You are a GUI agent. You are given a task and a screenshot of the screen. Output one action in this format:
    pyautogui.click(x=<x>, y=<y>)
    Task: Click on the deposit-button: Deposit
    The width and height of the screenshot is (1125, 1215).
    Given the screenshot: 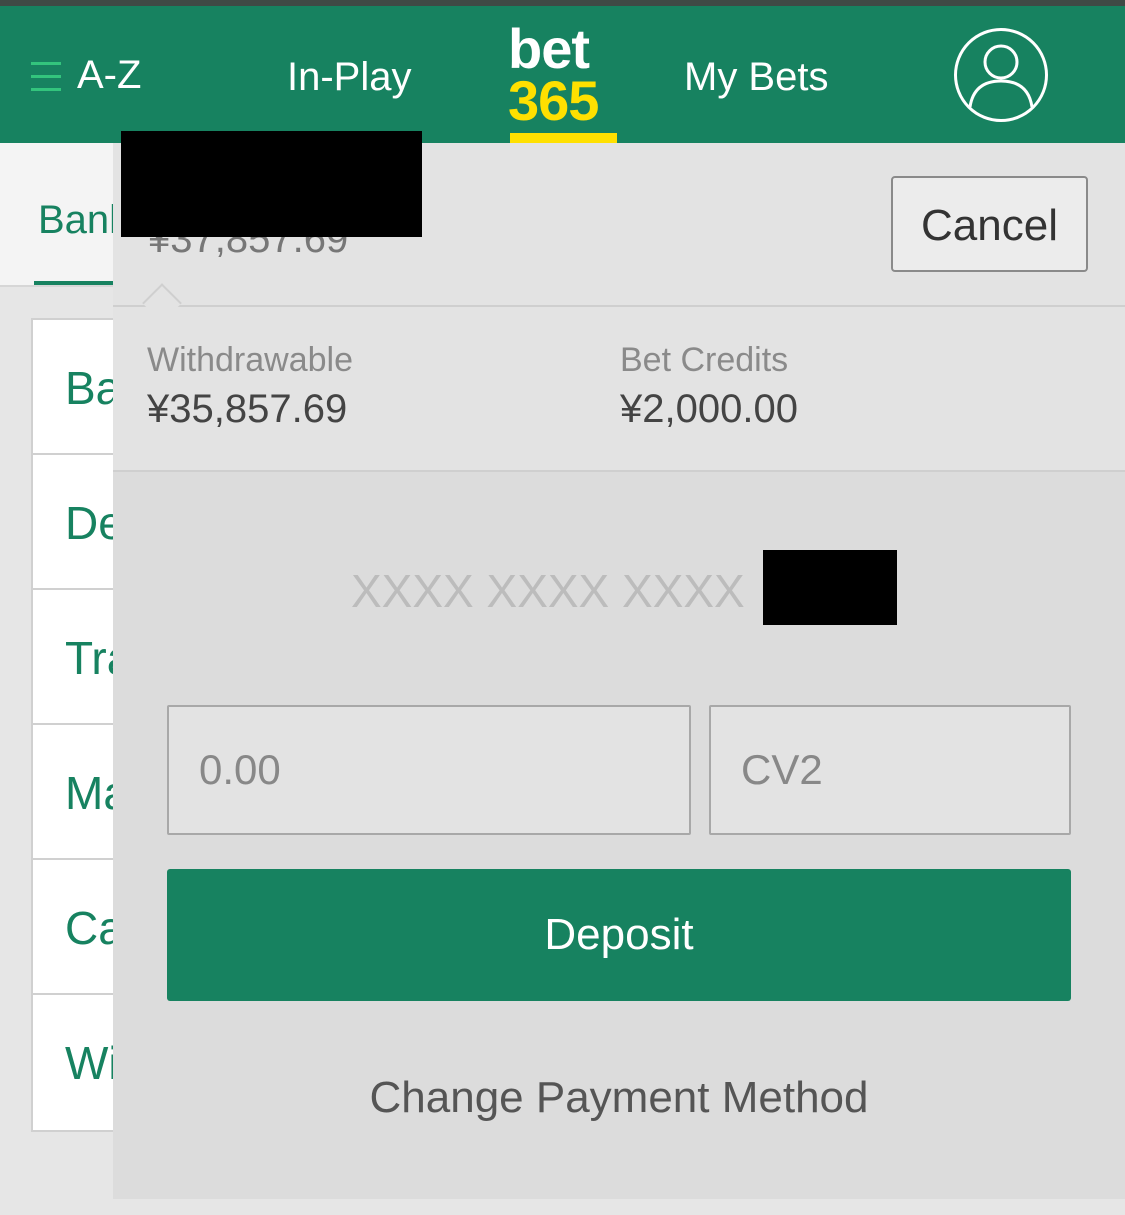 What is the action you would take?
    pyautogui.click(x=619, y=935)
    